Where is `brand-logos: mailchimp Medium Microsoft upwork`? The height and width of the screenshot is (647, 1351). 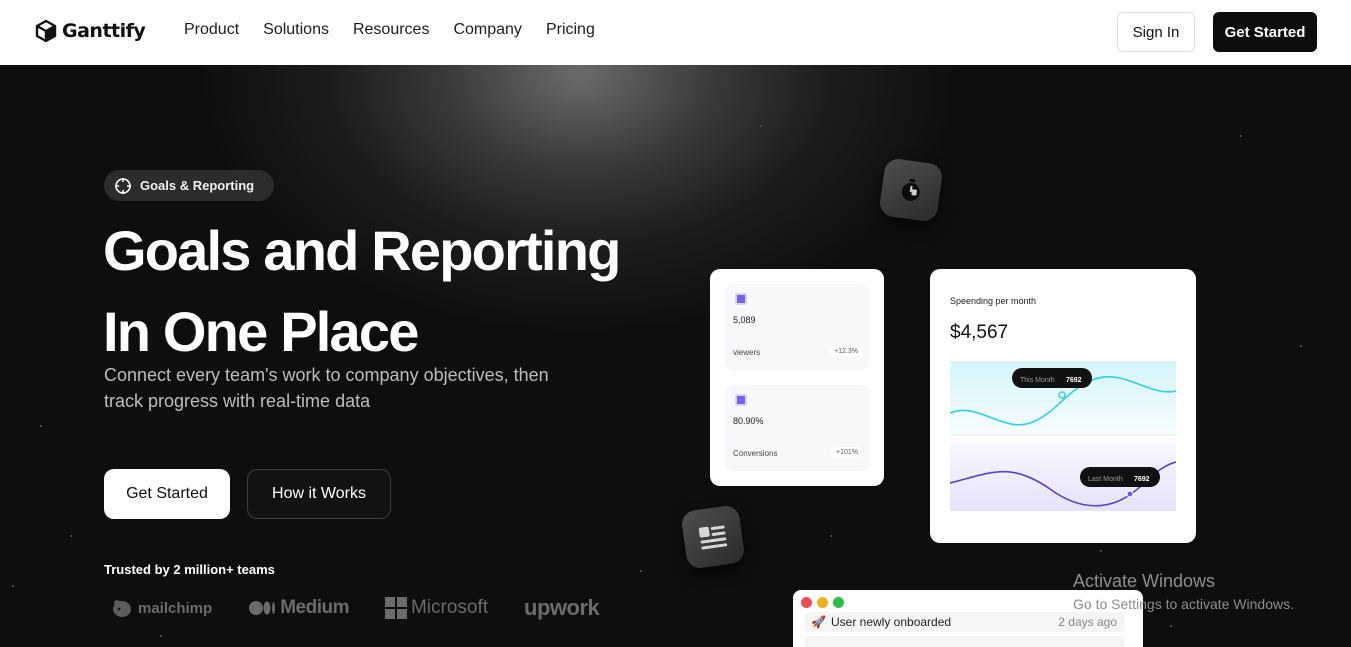
brand-logos: mailchimp Medium Microsoft upwork is located at coordinates (355, 608).